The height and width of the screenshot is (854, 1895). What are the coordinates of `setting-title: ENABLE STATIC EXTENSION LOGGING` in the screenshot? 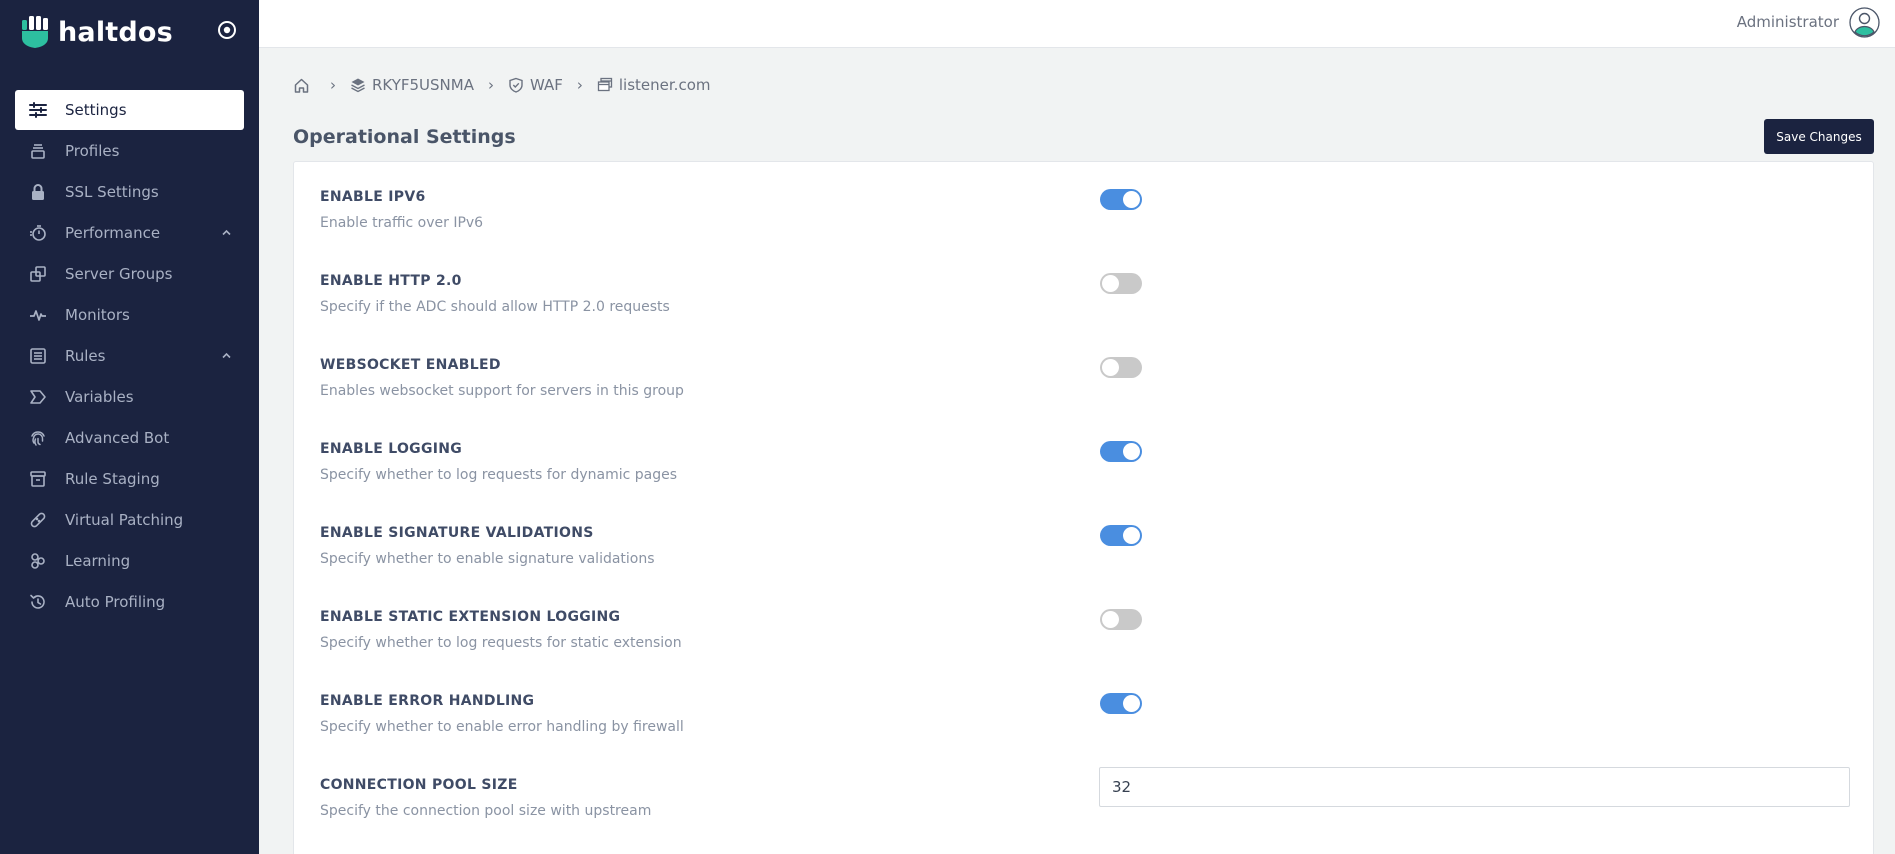 It's located at (470, 617).